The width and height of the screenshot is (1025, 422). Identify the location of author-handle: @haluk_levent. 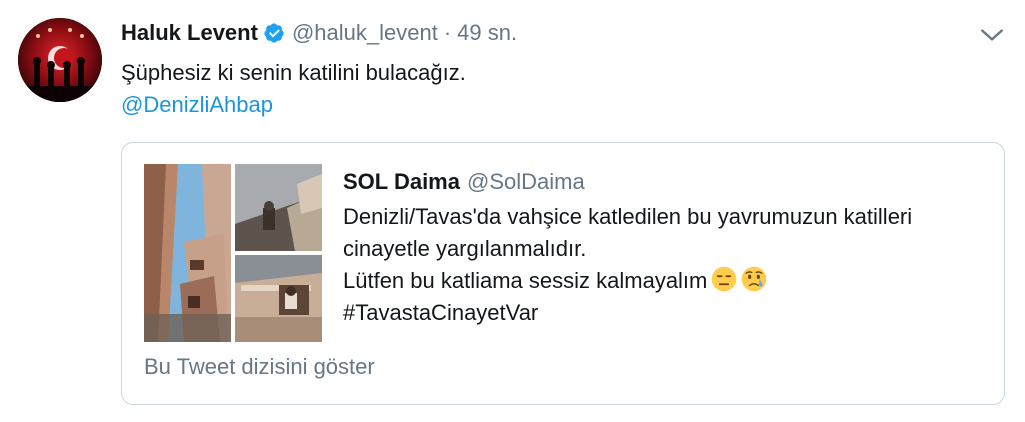
(365, 33).